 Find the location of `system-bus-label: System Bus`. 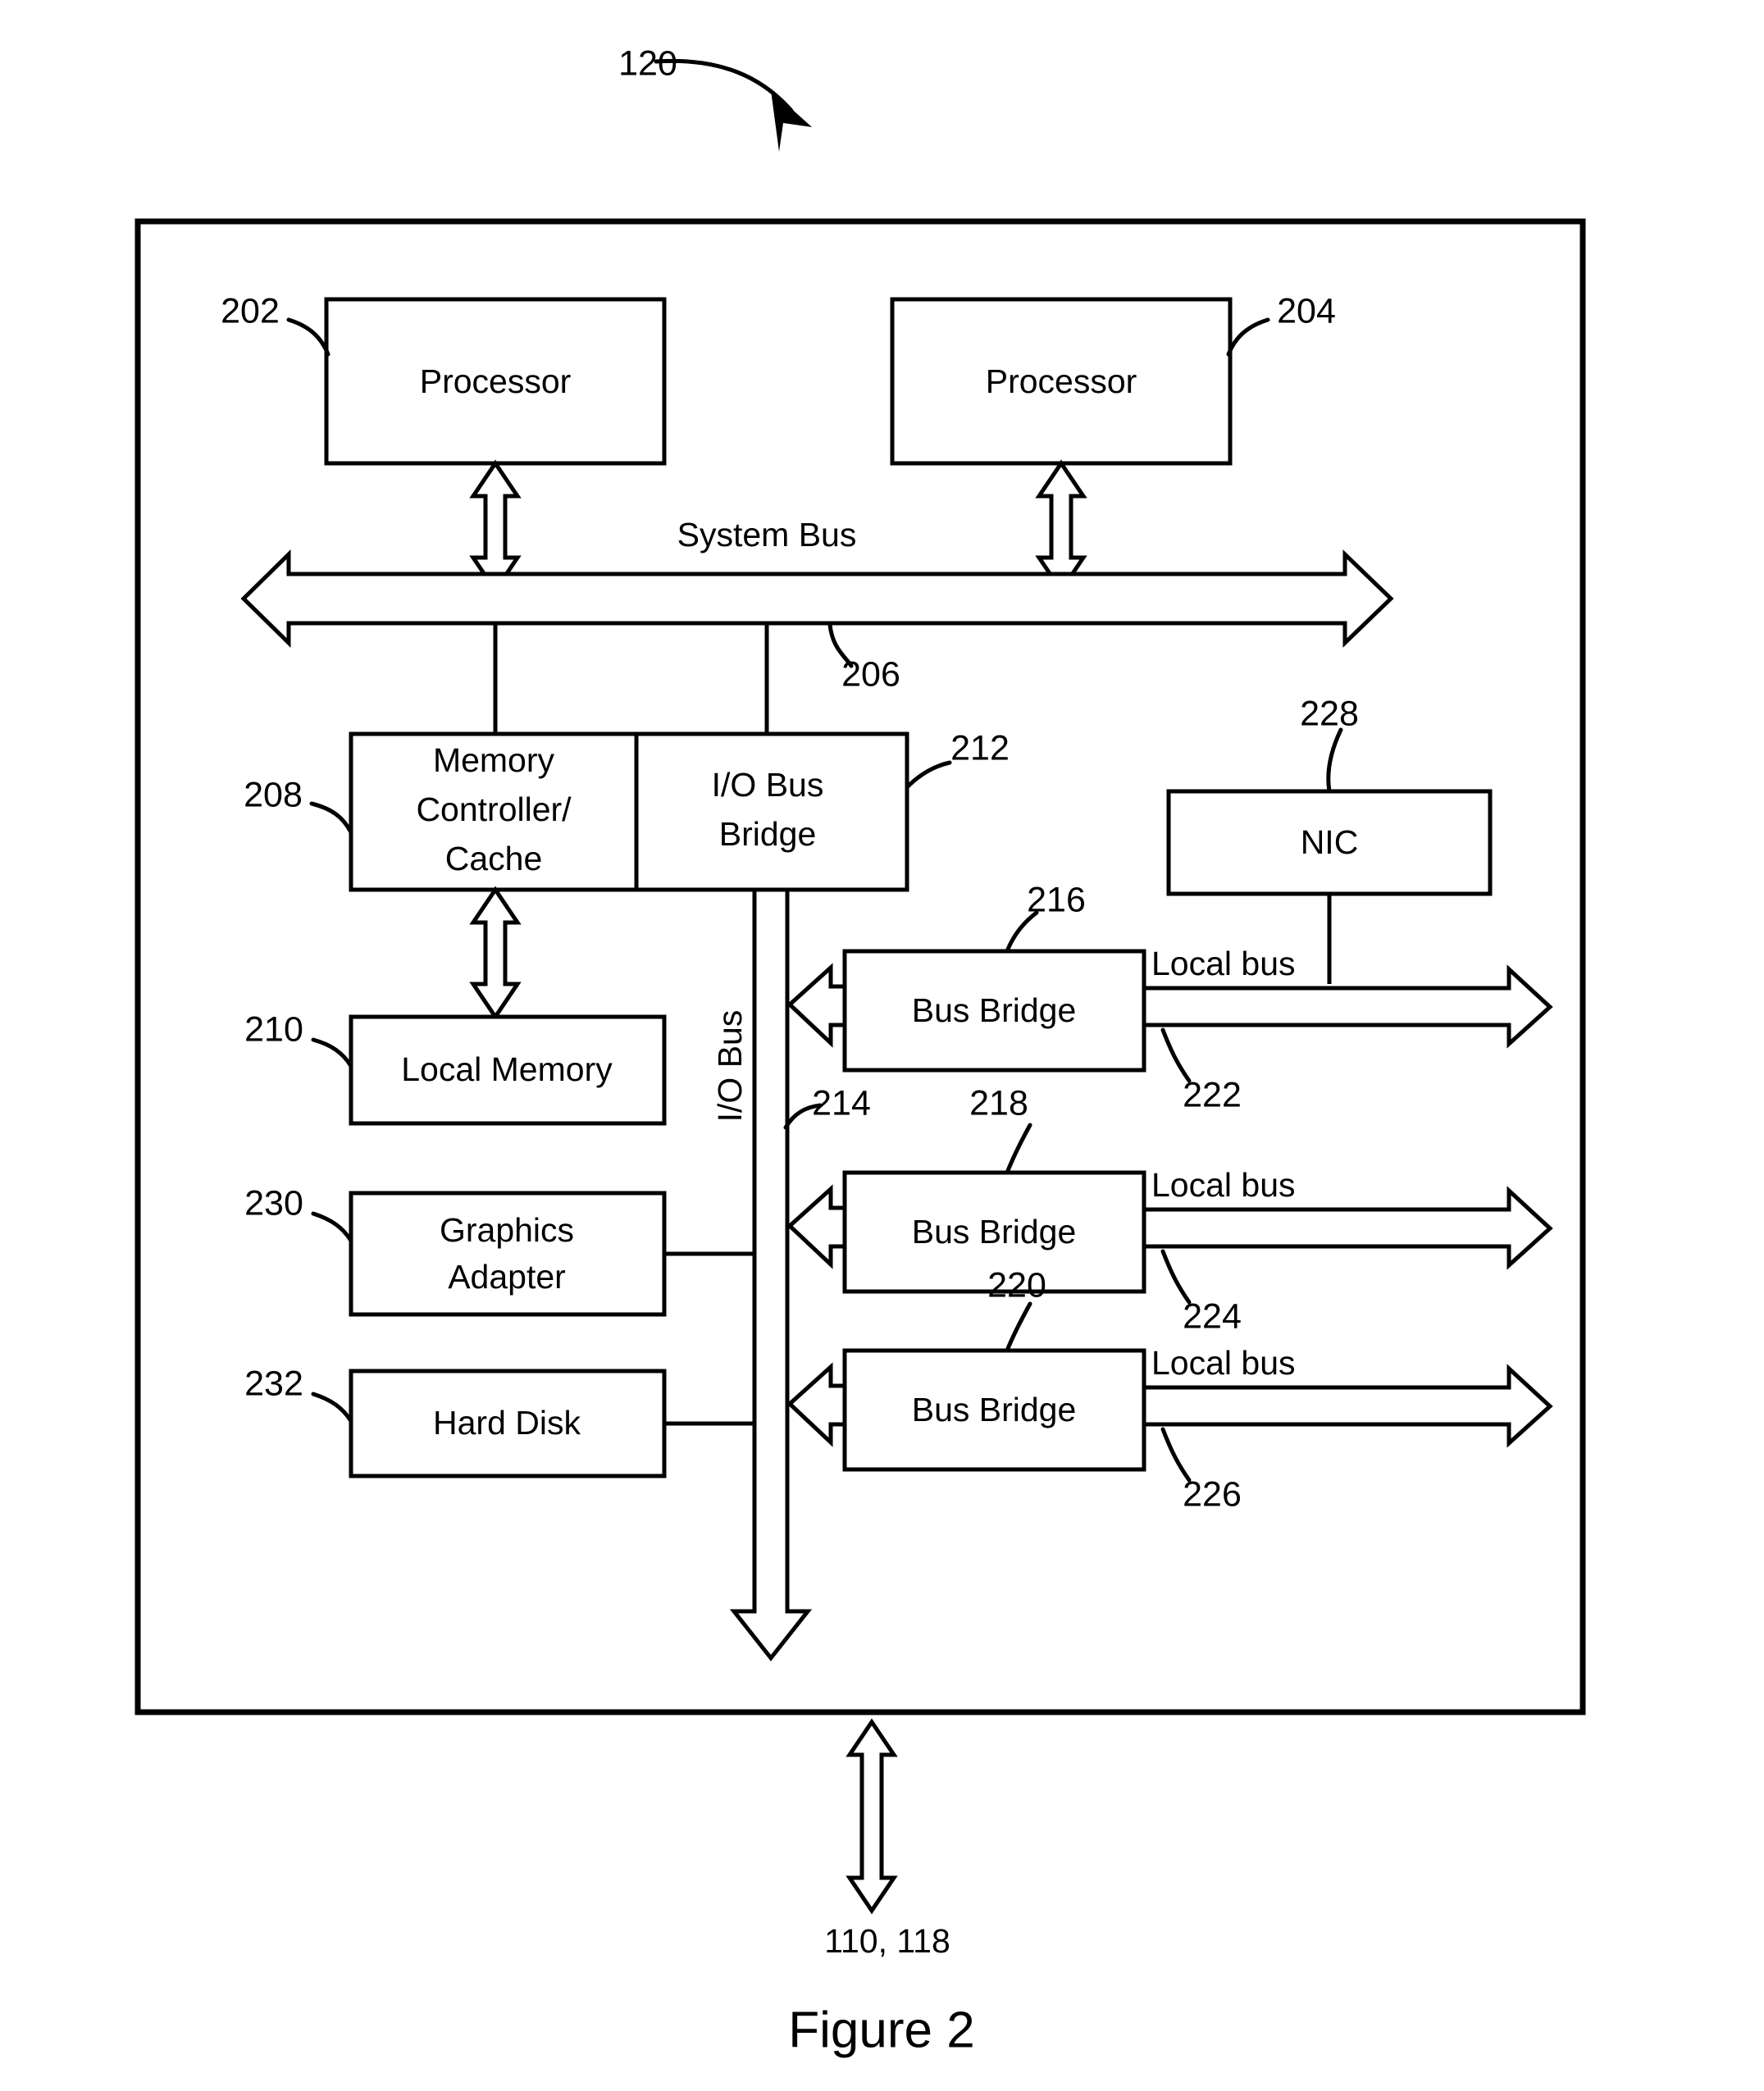

system-bus-label: System Bus is located at coordinates (767, 535).